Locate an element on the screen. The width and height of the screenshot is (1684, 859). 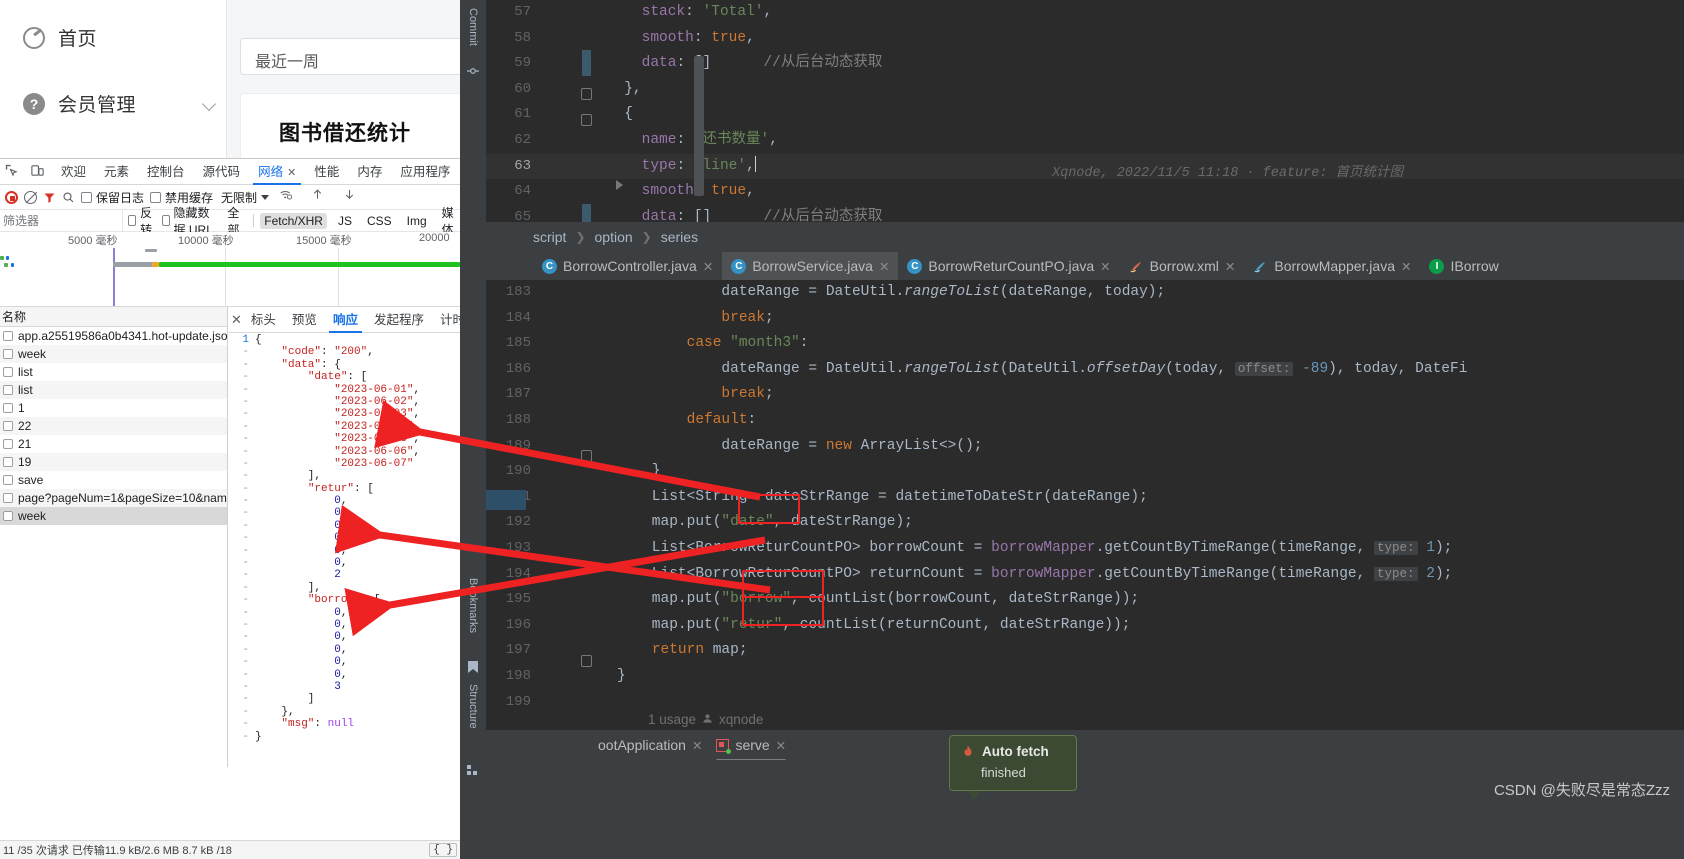
file-tab-borrowreturcountpo: C BorrowReturCountPO.java ✕ is located at coordinates (1008, 266).